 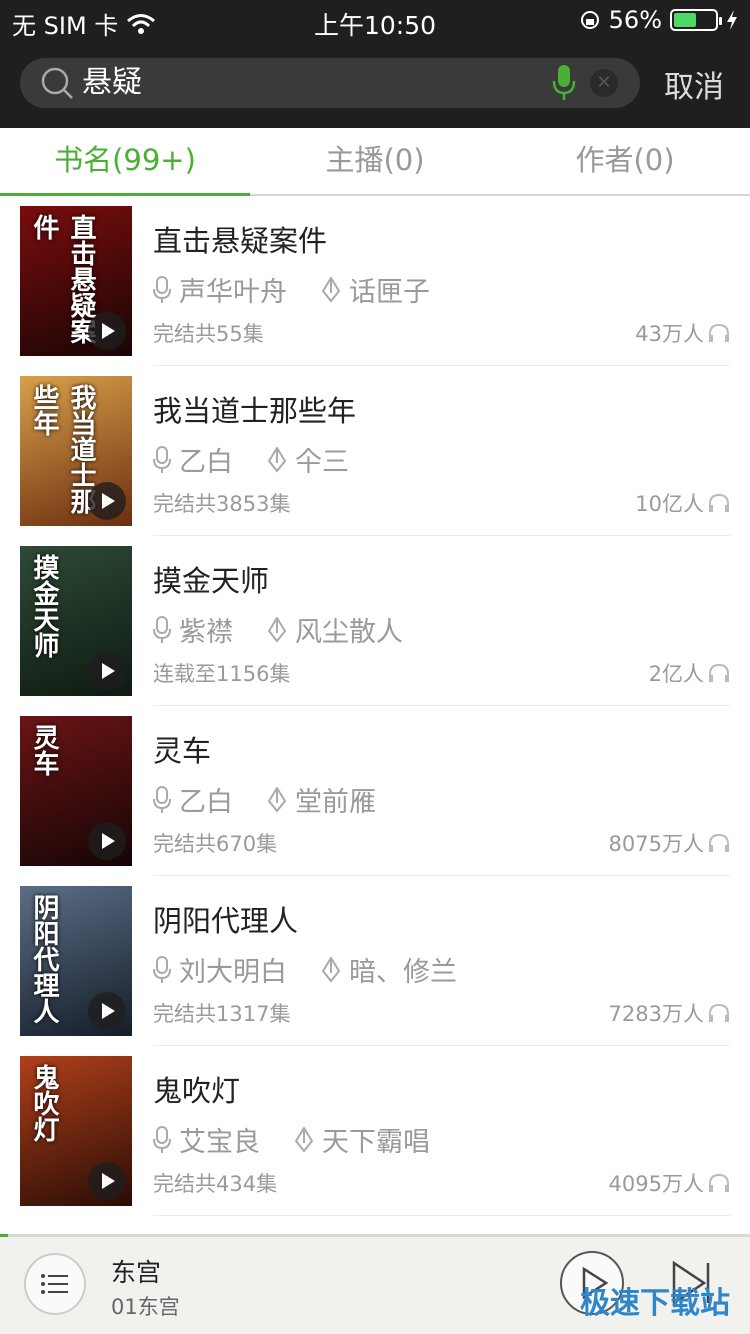 I want to click on search-header: 悬疑 ✕ 取消, so click(x=375, y=84).